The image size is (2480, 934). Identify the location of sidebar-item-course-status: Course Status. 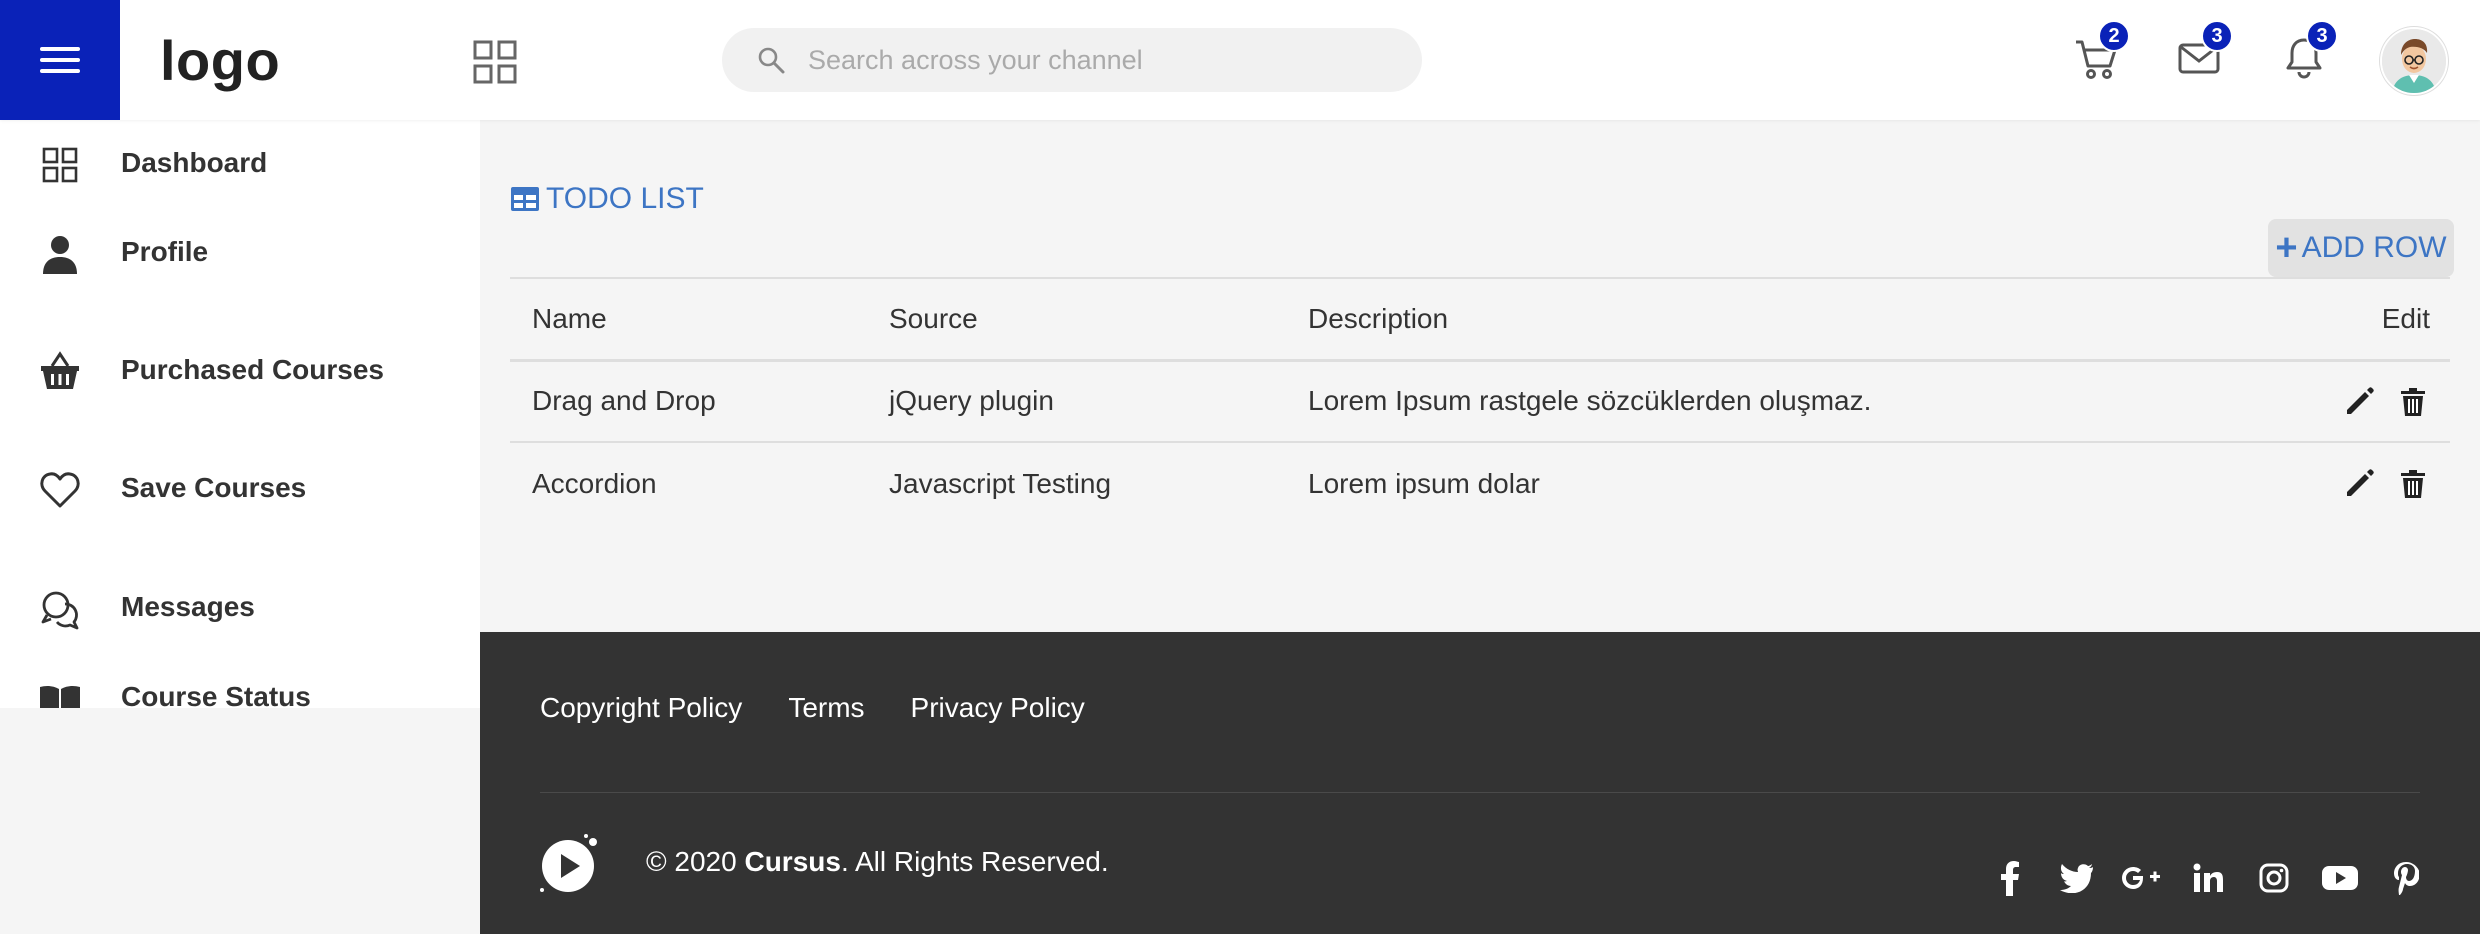
(240, 686).